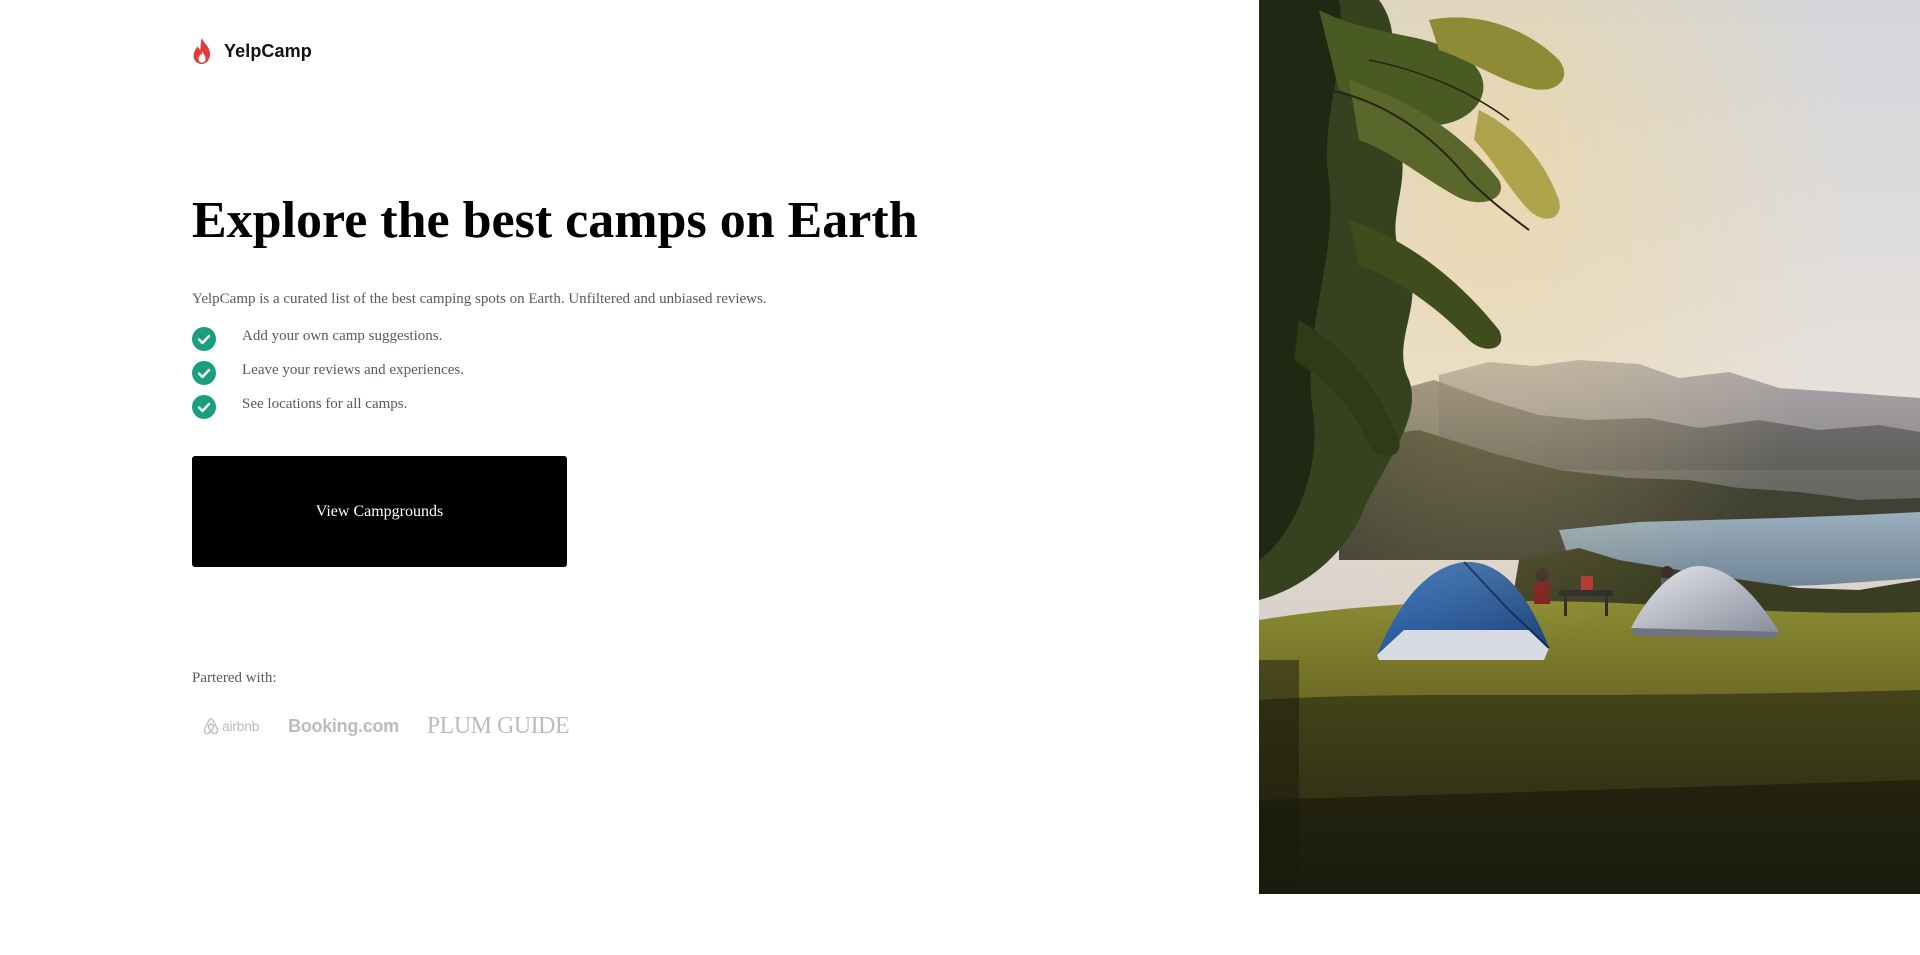 Image resolution: width=1920 pixels, height=955 pixels. Describe the element at coordinates (325, 403) in the screenshot. I see `feature-text: See locations for all camps.` at that location.